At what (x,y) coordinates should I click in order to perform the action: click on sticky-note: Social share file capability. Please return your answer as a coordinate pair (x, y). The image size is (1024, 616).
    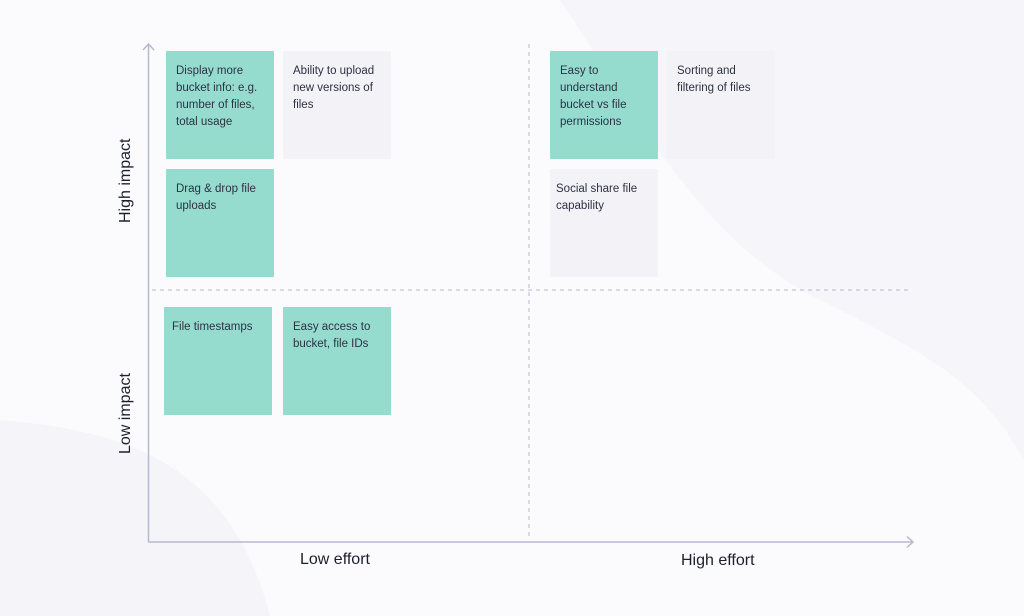
    Looking at the image, I should click on (604, 223).